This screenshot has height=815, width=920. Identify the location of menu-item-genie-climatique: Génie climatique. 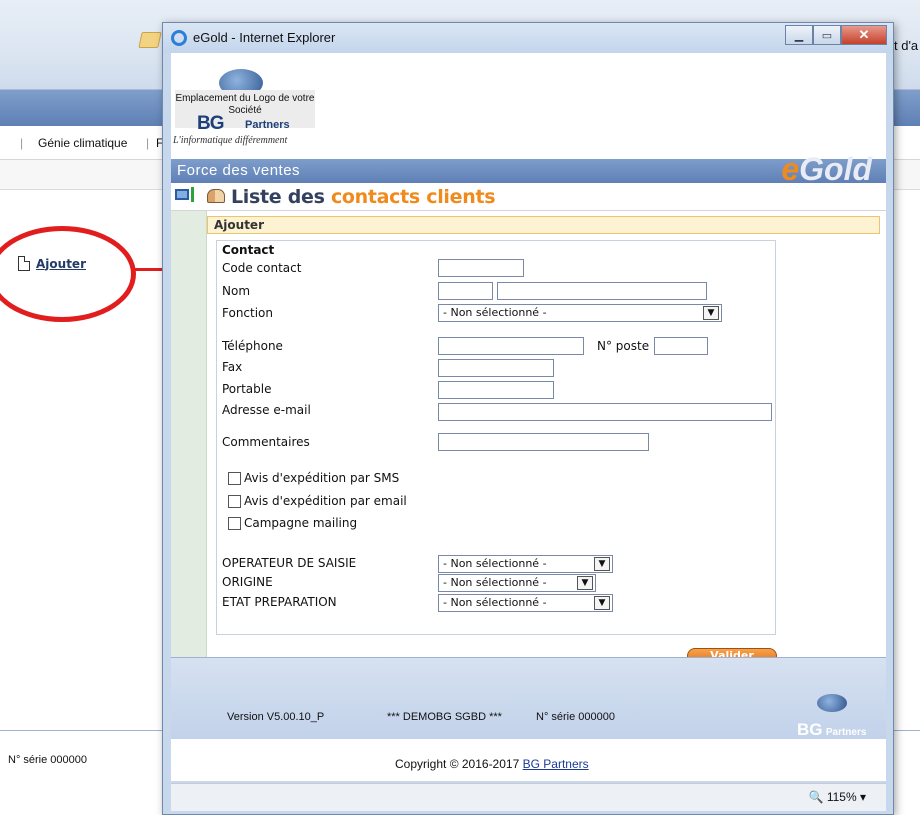
(82, 143).